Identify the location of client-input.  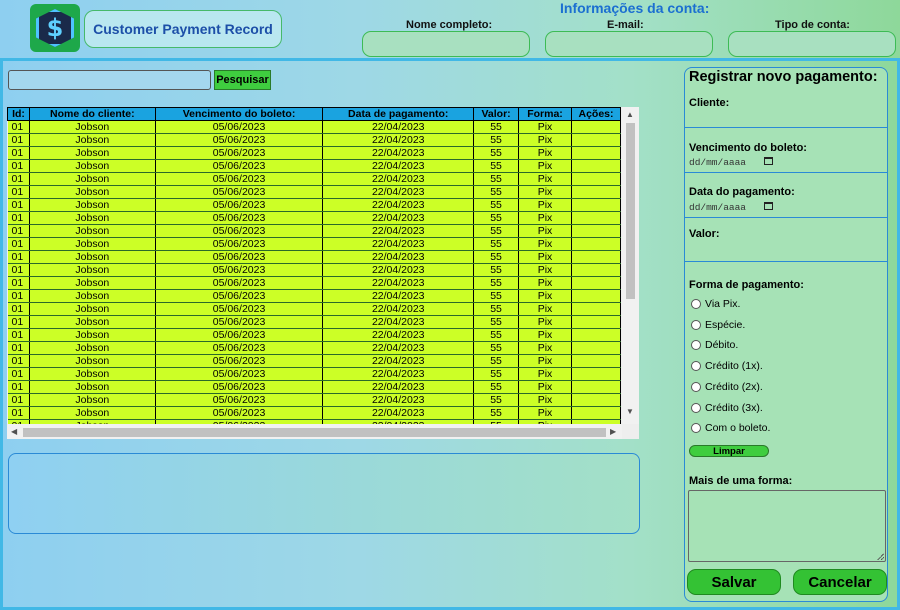
(786, 127).